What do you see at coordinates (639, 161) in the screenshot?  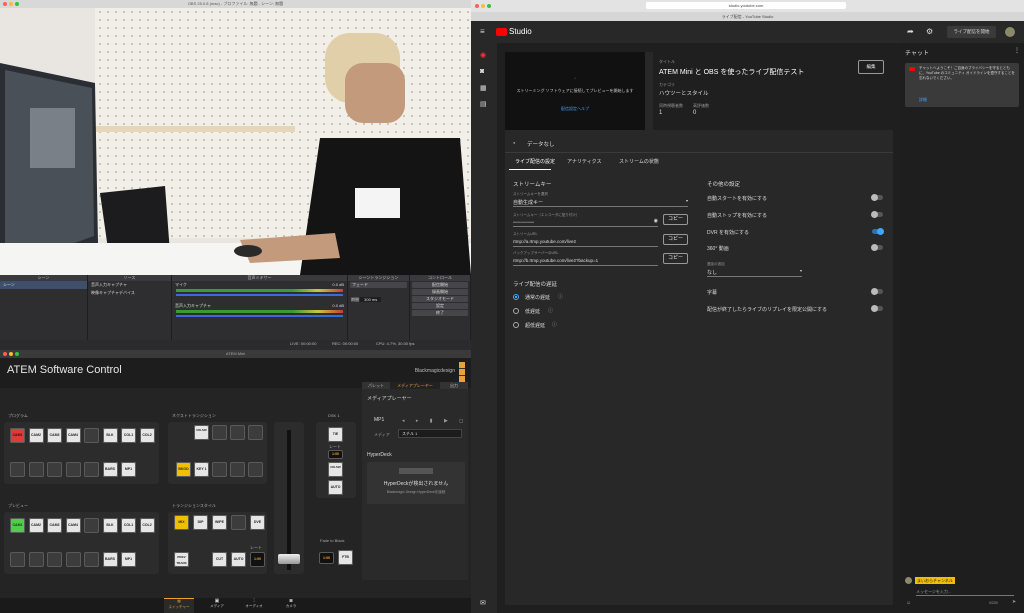 I see `tab-stream-health: ストリームの状態` at bounding box center [639, 161].